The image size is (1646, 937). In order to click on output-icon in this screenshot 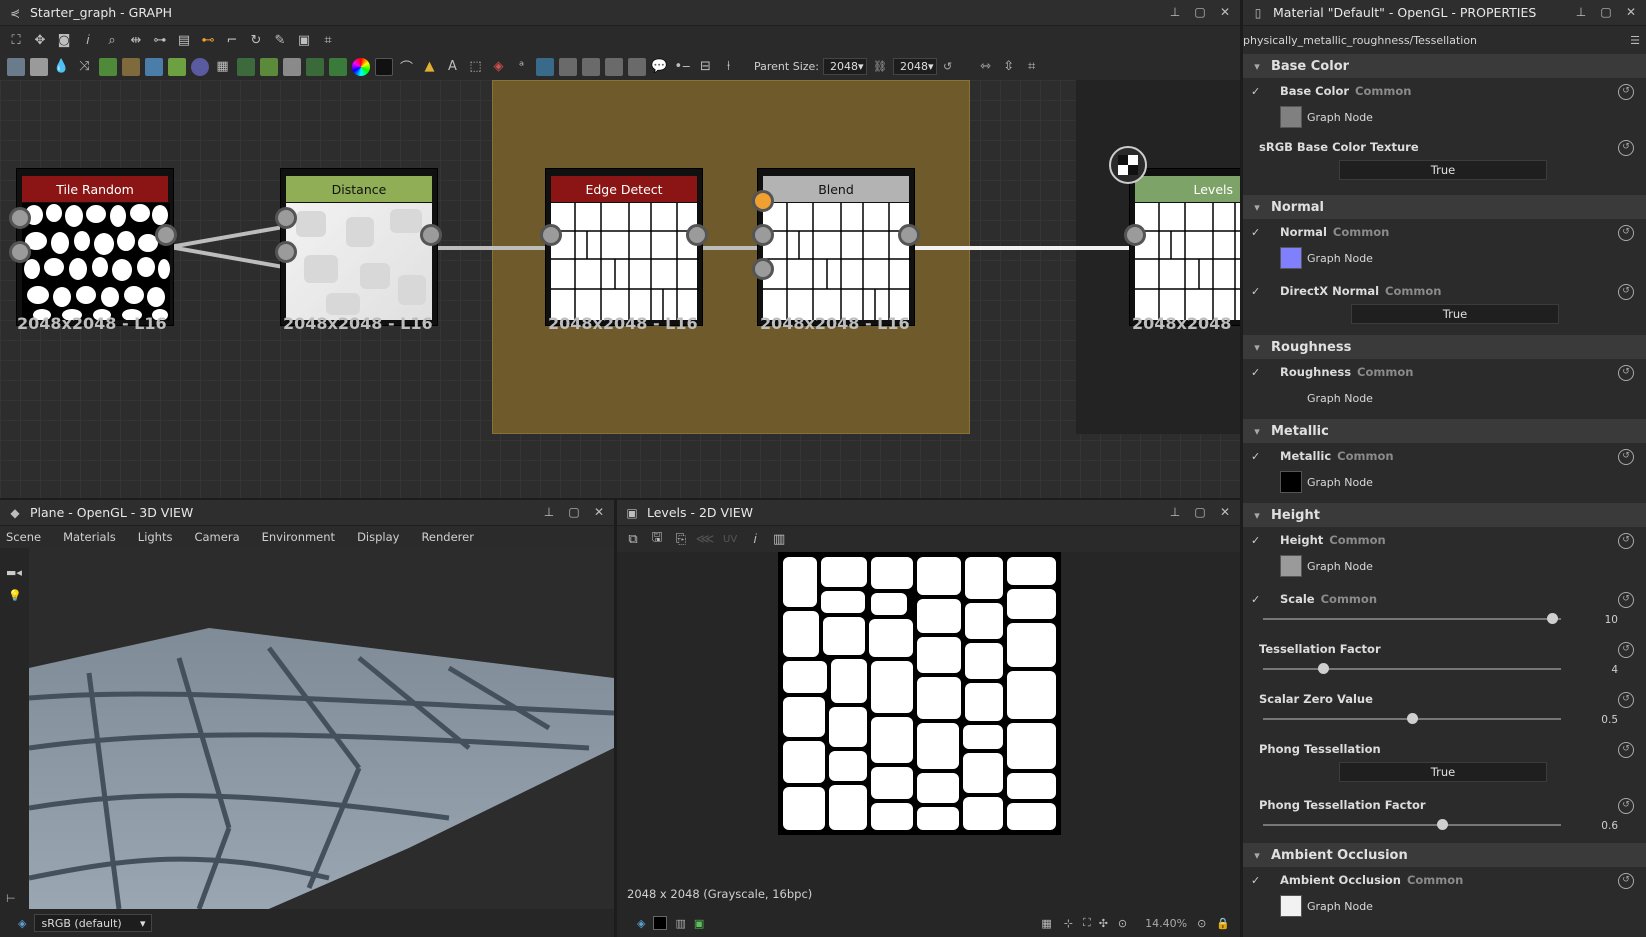, I will do `click(590, 67)`.